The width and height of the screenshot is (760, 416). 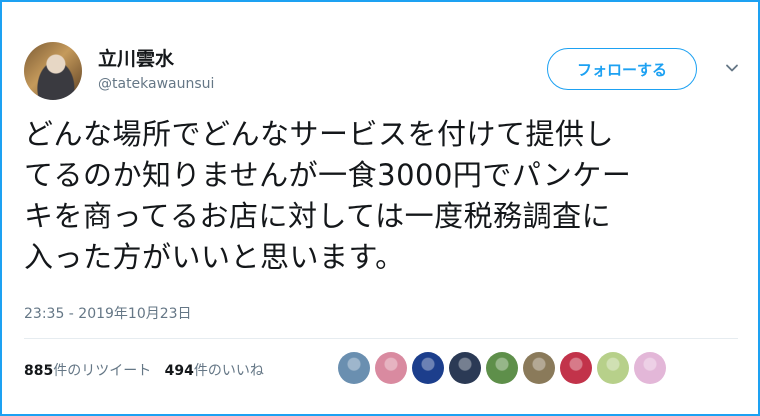 I want to click on retweet-label: 件のリツイート, so click(x=102, y=371).